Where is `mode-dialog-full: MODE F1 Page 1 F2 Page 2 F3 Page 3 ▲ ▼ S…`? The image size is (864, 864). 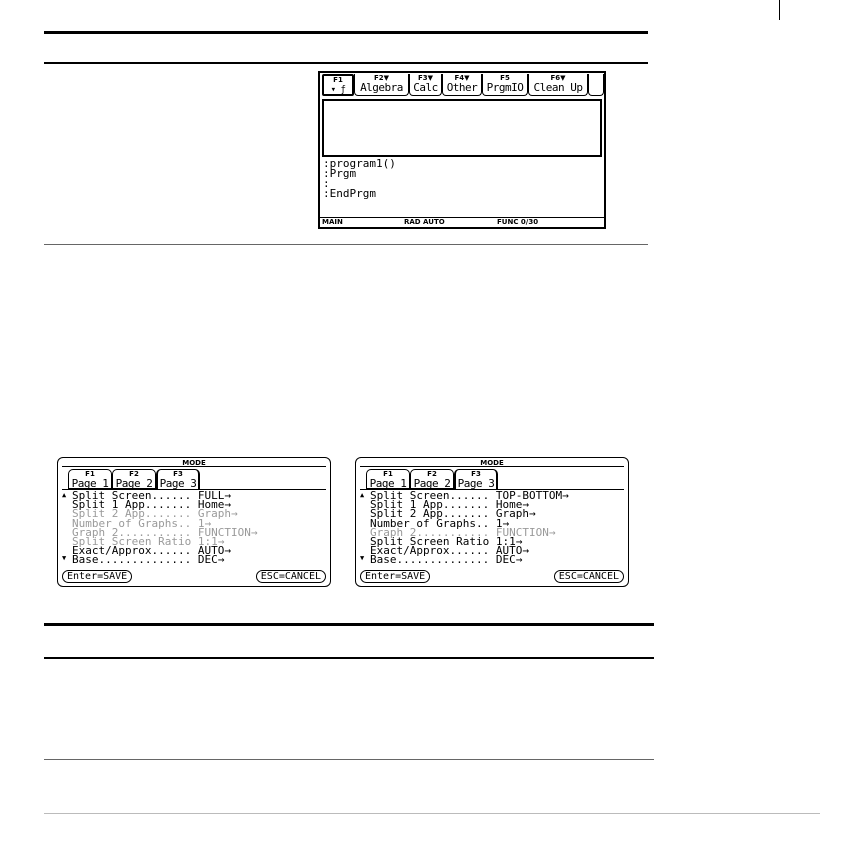
mode-dialog-full: MODE F1 Page 1 F2 Page 2 F3 Page 3 ▲ ▼ S… is located at coordinates (194, 522).